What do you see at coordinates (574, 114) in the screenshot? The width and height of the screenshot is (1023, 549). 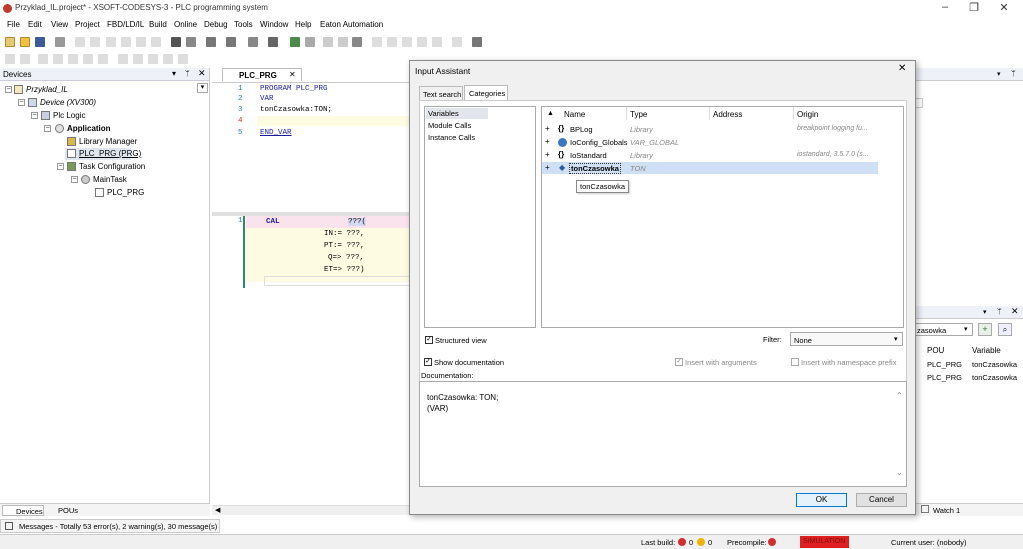 I see `col-name: Name` at bounding box center [574, 114].